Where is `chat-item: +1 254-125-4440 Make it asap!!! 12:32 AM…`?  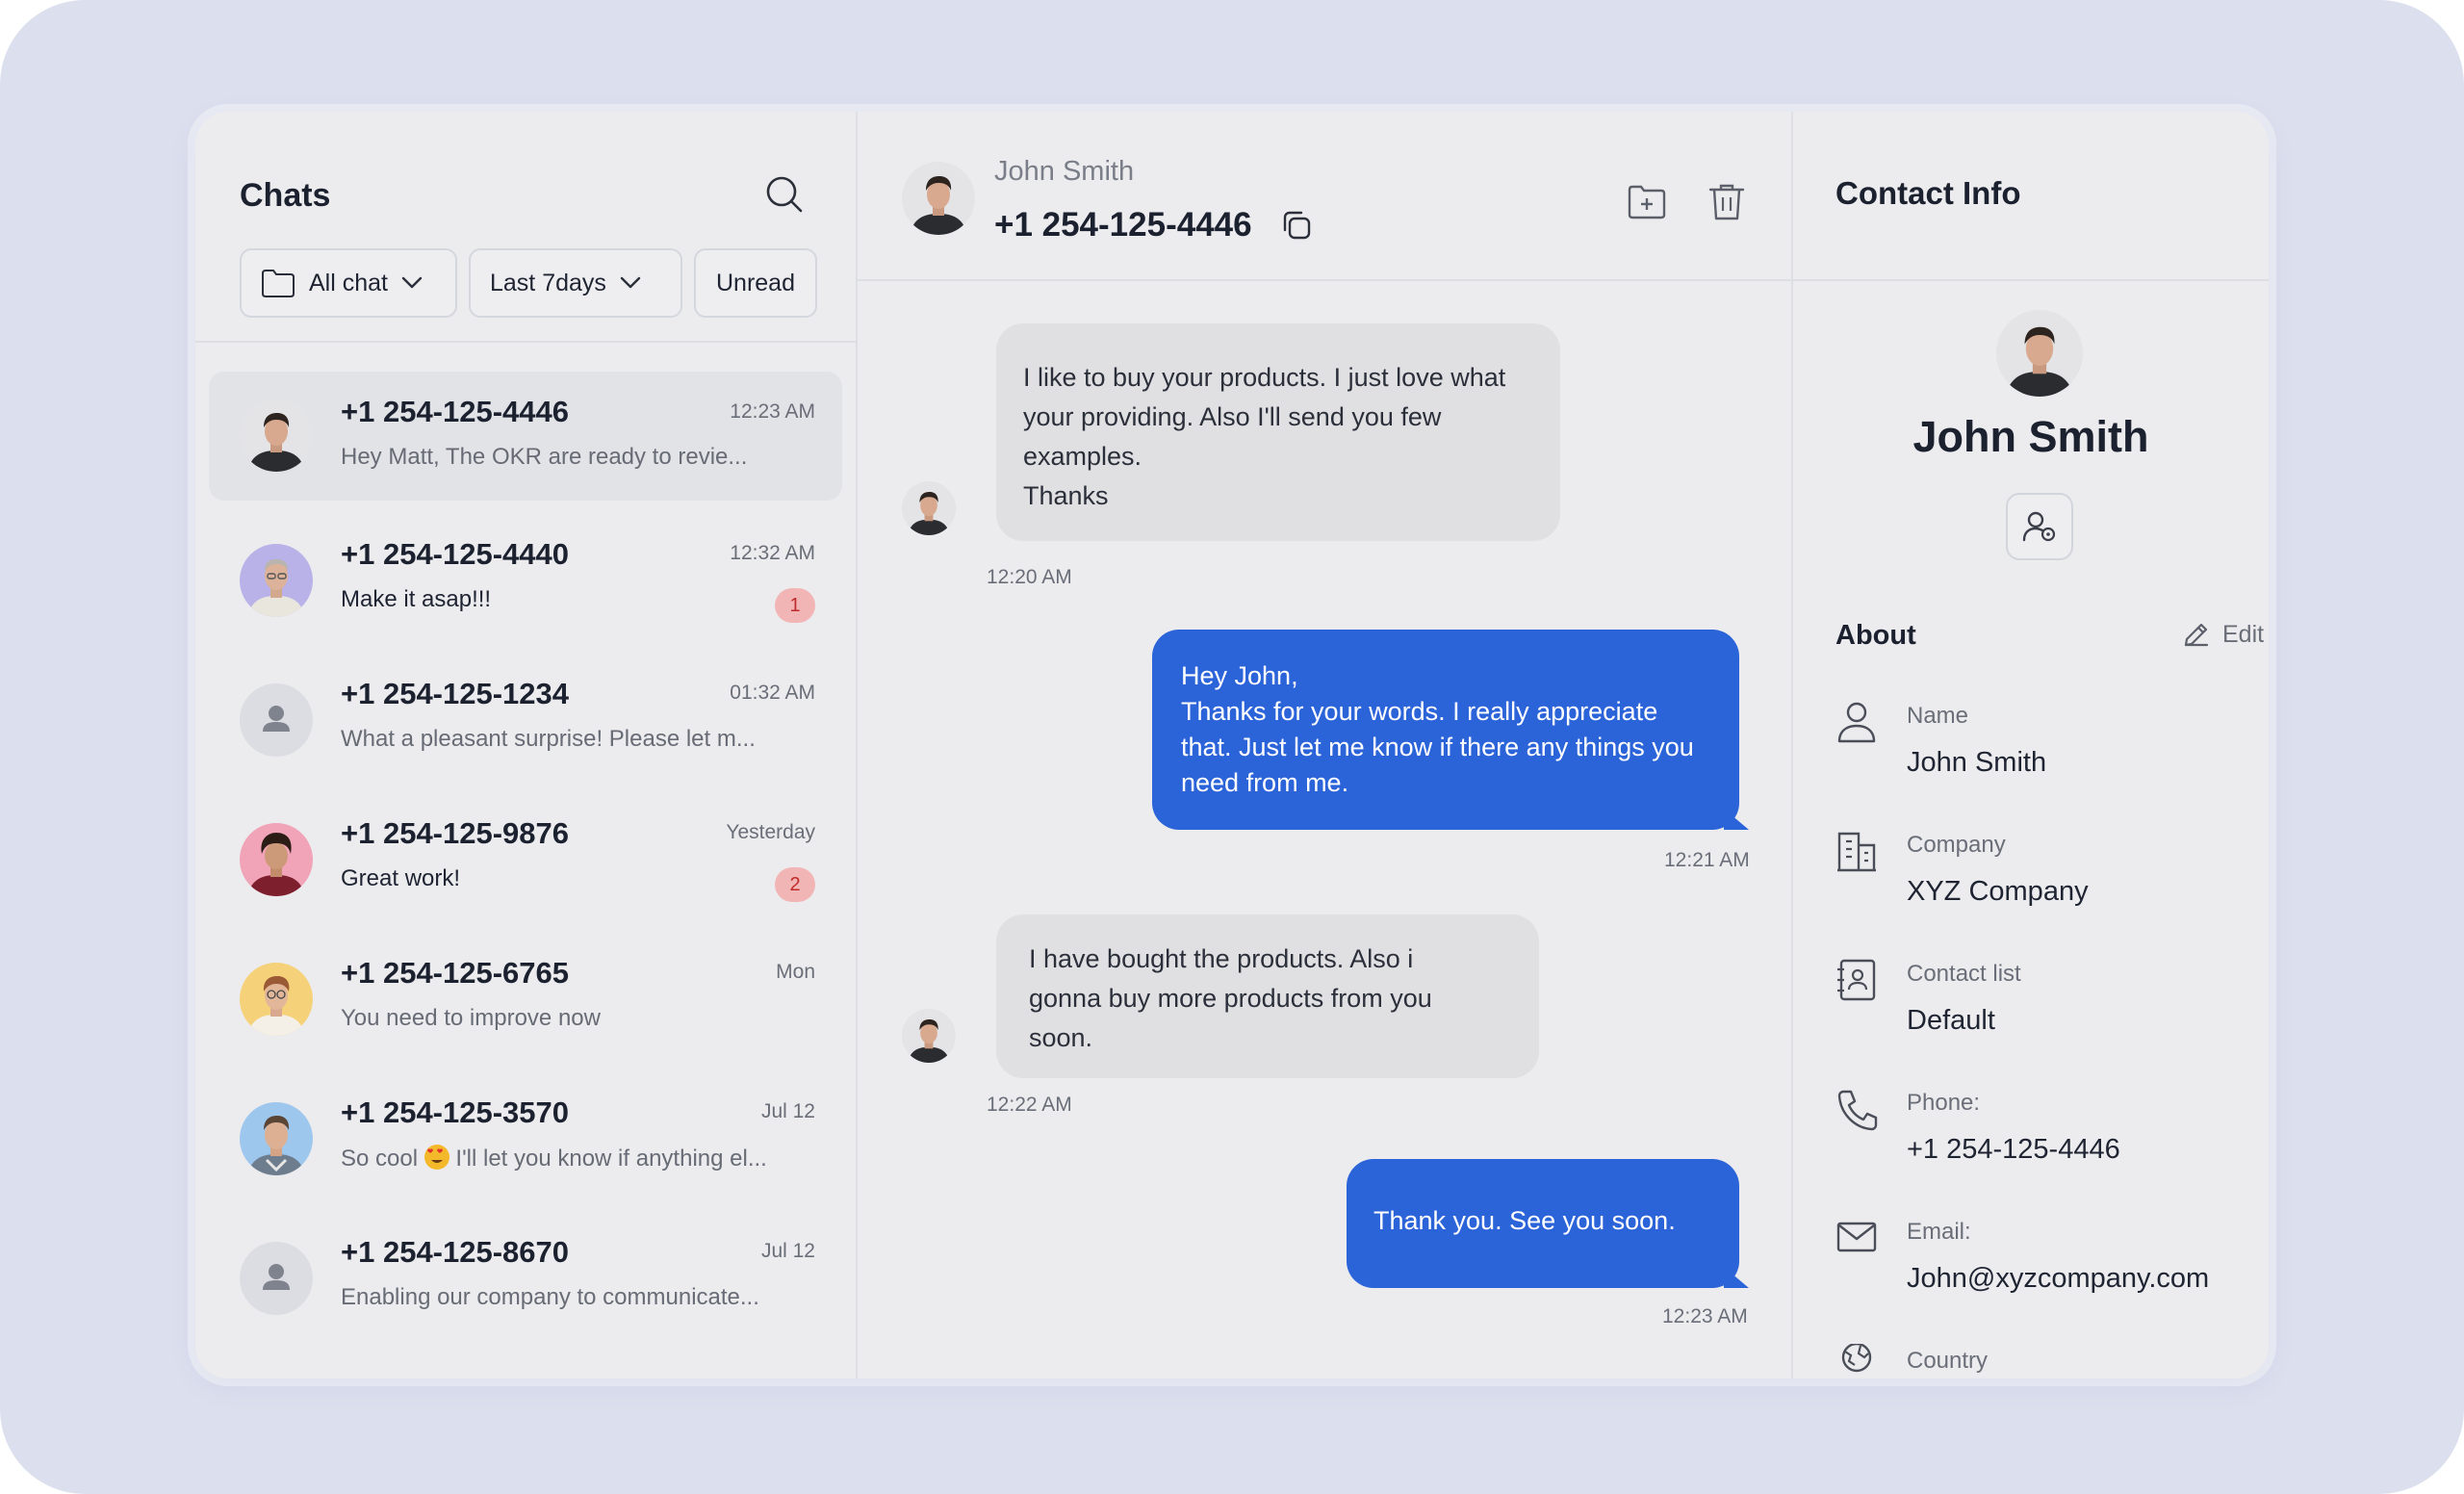
chat-item: +1 254-125-4440 Make it asap!!! 12:32 AM… is located at coordinates (525, 581).